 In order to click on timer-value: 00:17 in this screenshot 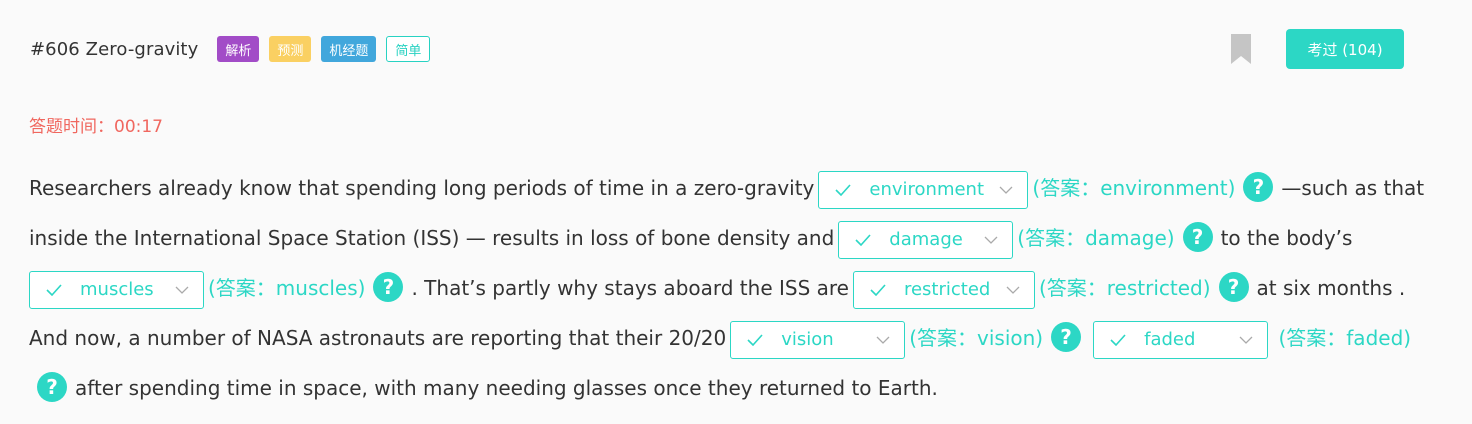, I will do `click(138, 127)`.